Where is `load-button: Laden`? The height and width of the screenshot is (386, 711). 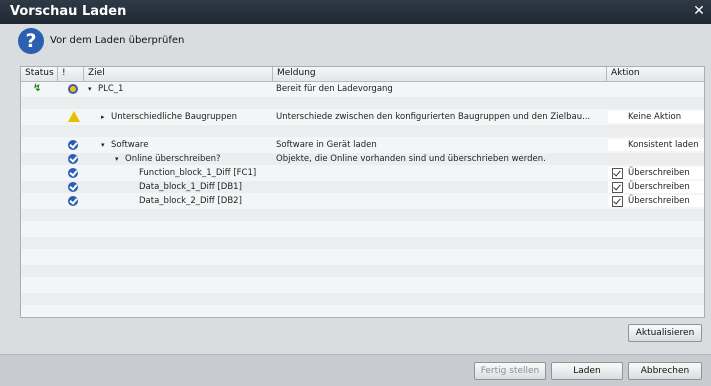 load-button: Laden is located at coordinates (587, 371).